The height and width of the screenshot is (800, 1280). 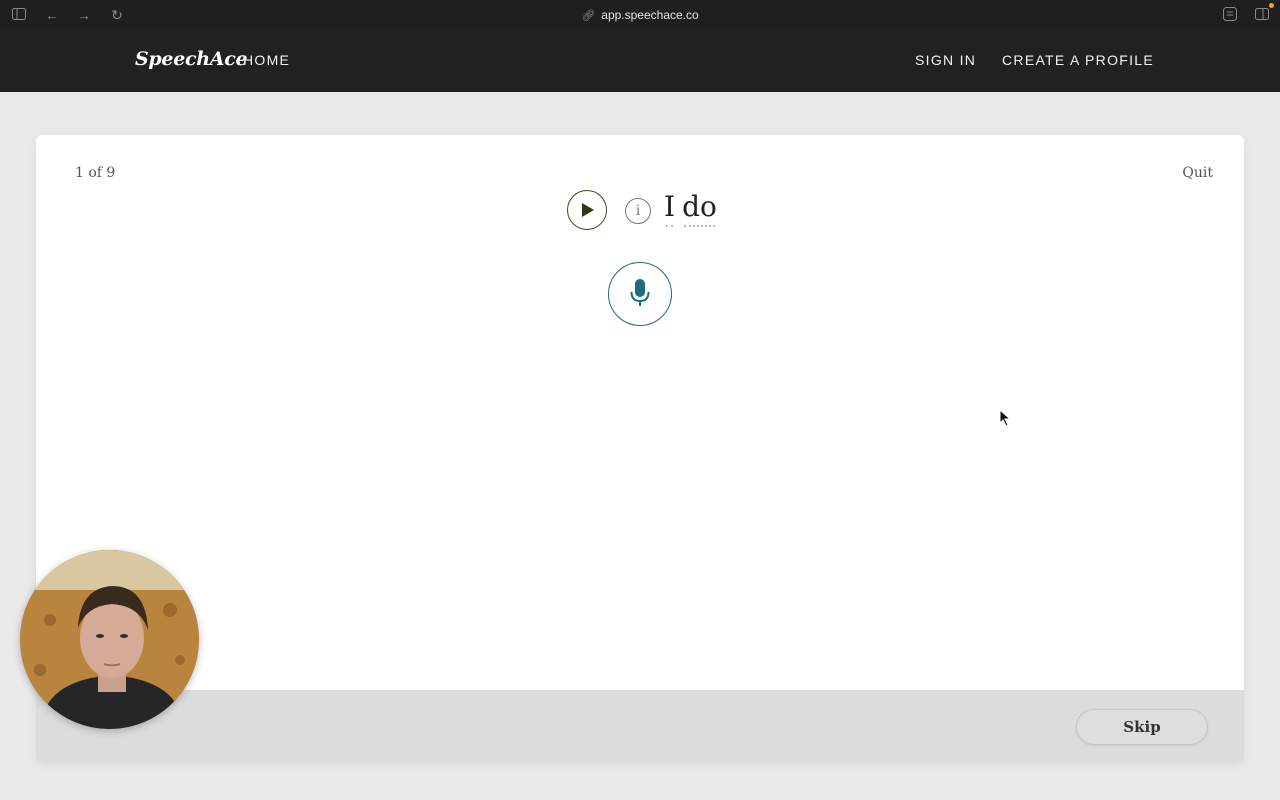 I want to click on nav-create-profile: CREATE A PROFILE, so click(x=1078, y=60).